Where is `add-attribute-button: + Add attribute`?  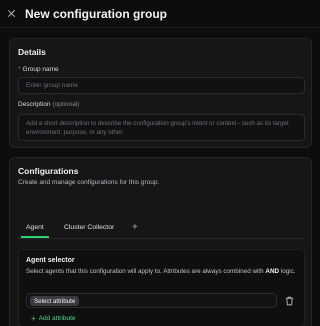 add-attribute-button: + Add attribute is located at coordinates (53, 318).